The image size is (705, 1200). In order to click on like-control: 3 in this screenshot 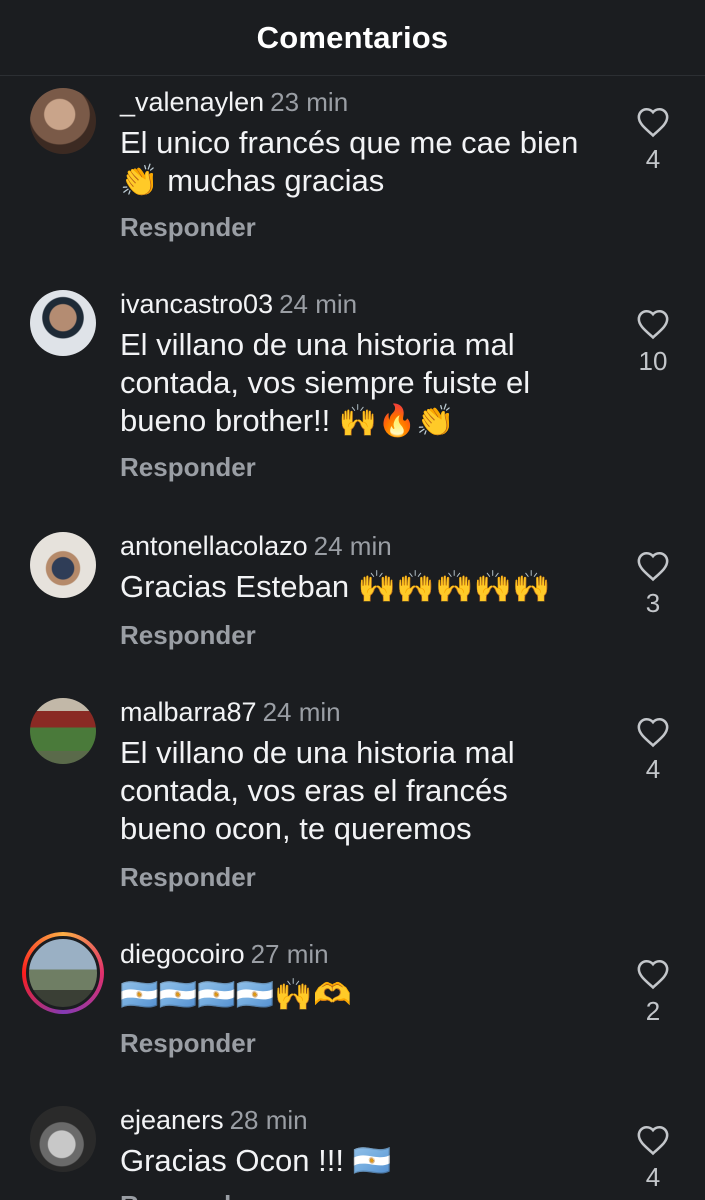, I will do `click(653, 584)`.